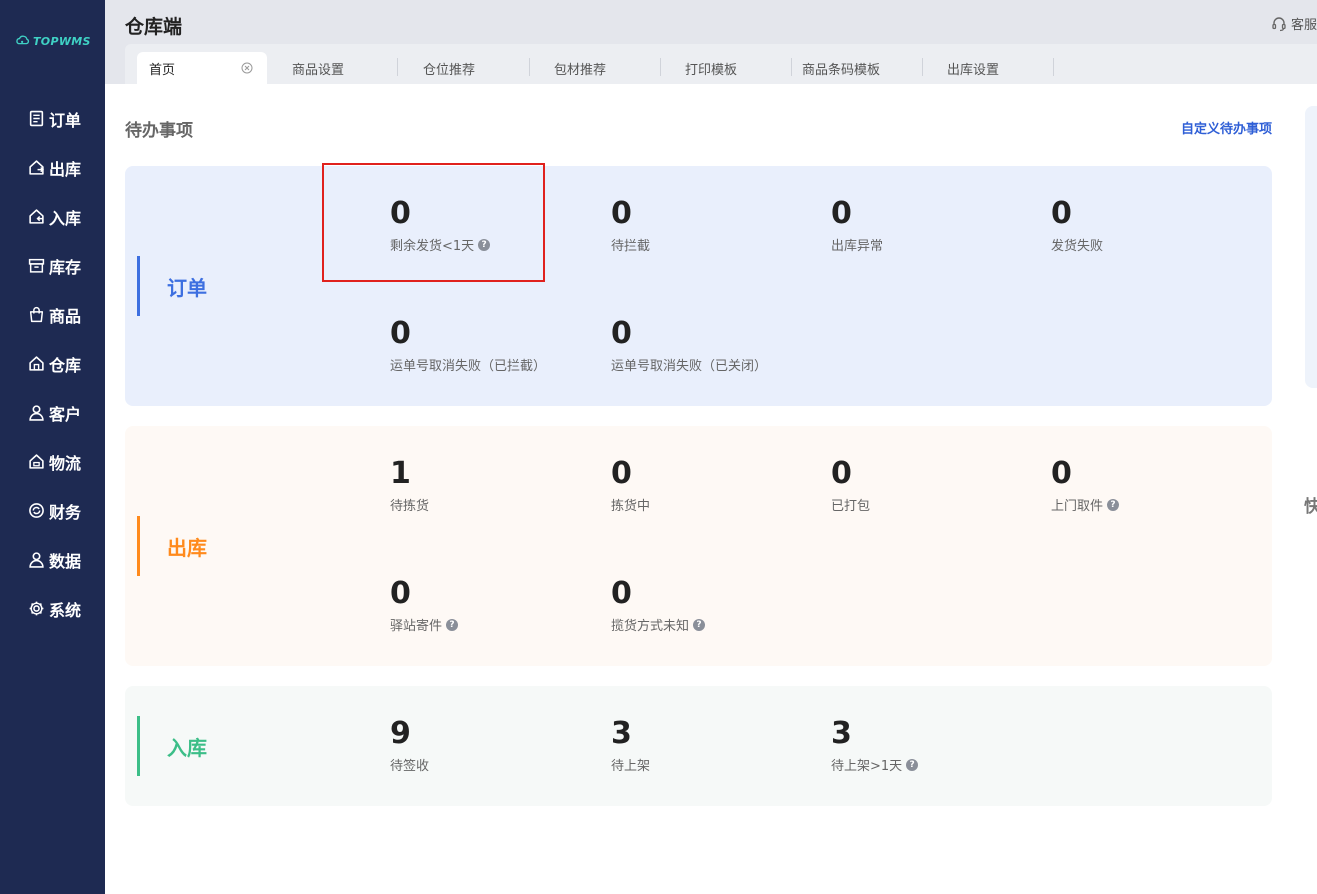 The height and width of the screenshot is (894, 1317). I want to click on tab-print-template: 打印模板, so click(711, 68).